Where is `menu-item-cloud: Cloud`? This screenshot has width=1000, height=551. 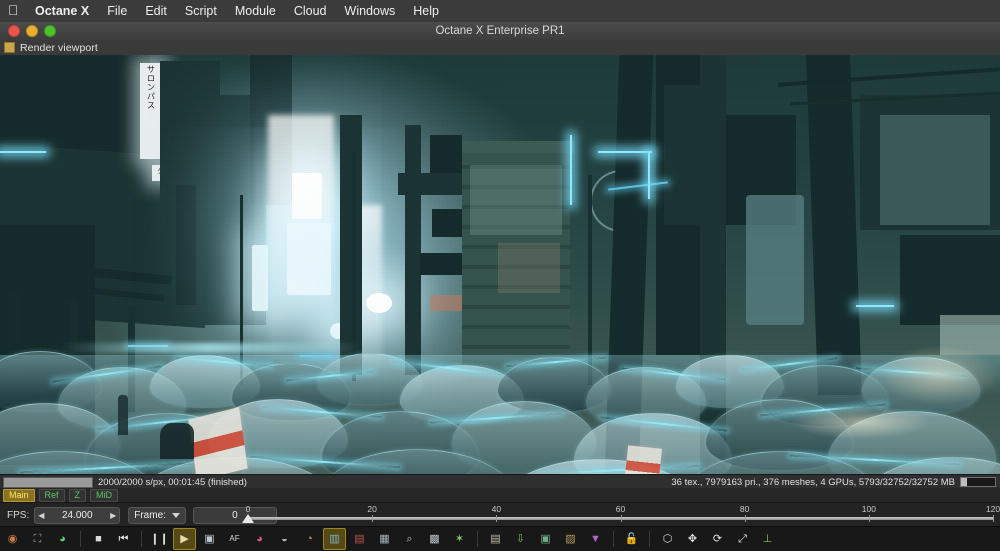 menu-item-cloud: Cloud is located at coordinates (310, 11).